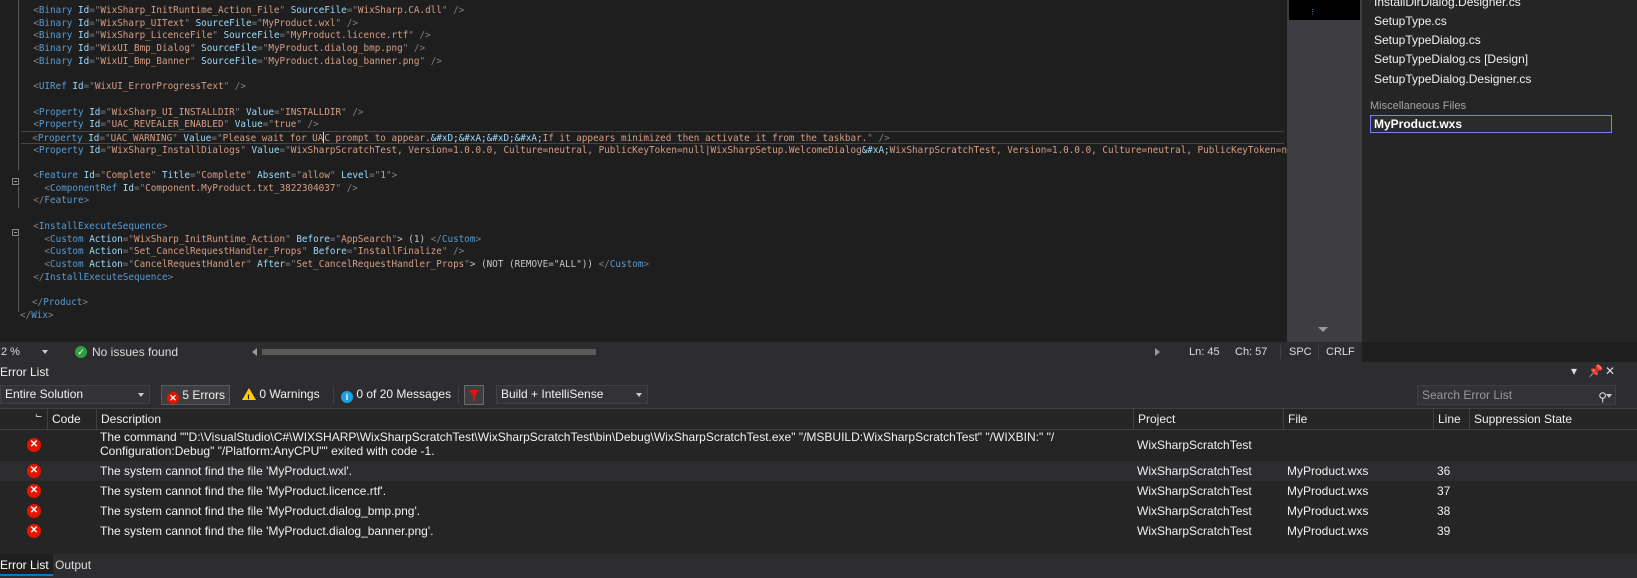 The height and width of the screenshot is (578, 1637). What do you see at coordinates (135, 352) in the screenshot?
I see `issues-status: No issues found` at bounding box center [135, 352].